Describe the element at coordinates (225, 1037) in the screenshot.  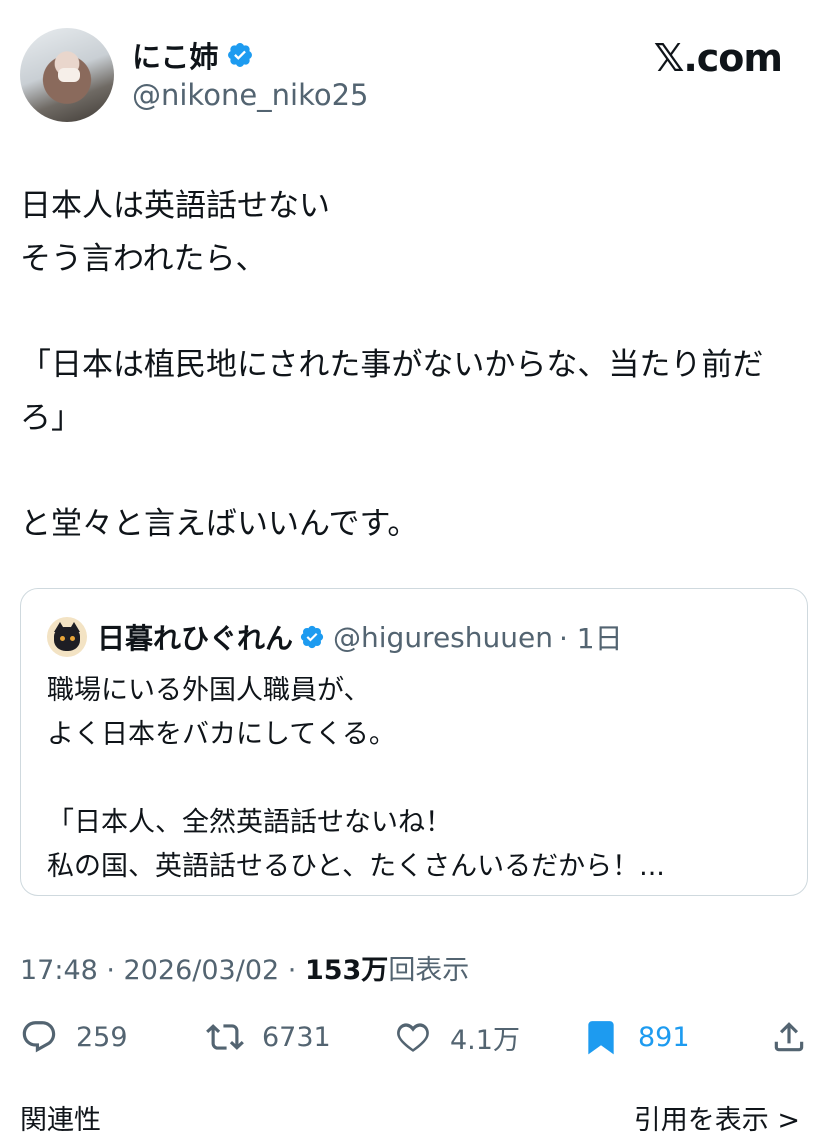
I see `retweet-icon` at that location.